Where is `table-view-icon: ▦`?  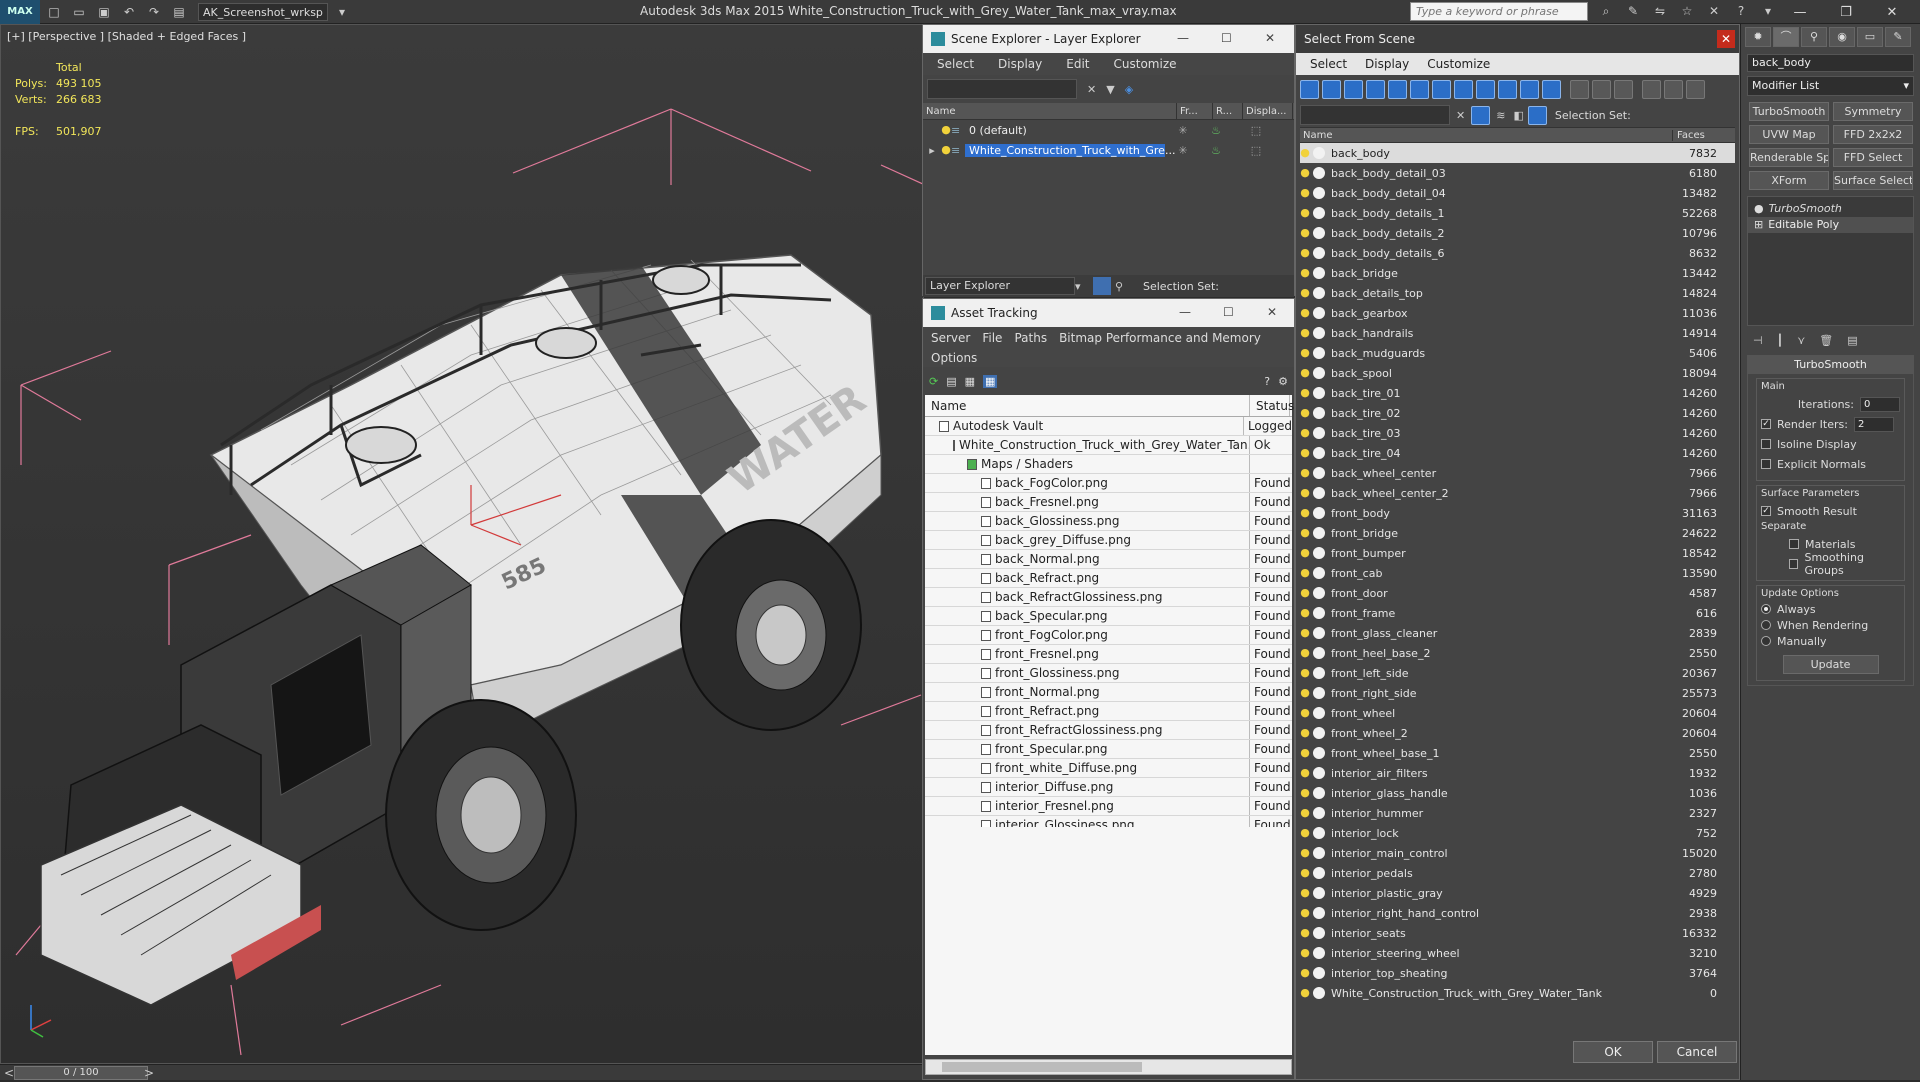
table-view-icon: ▦ is located at coordinates (990, 381).